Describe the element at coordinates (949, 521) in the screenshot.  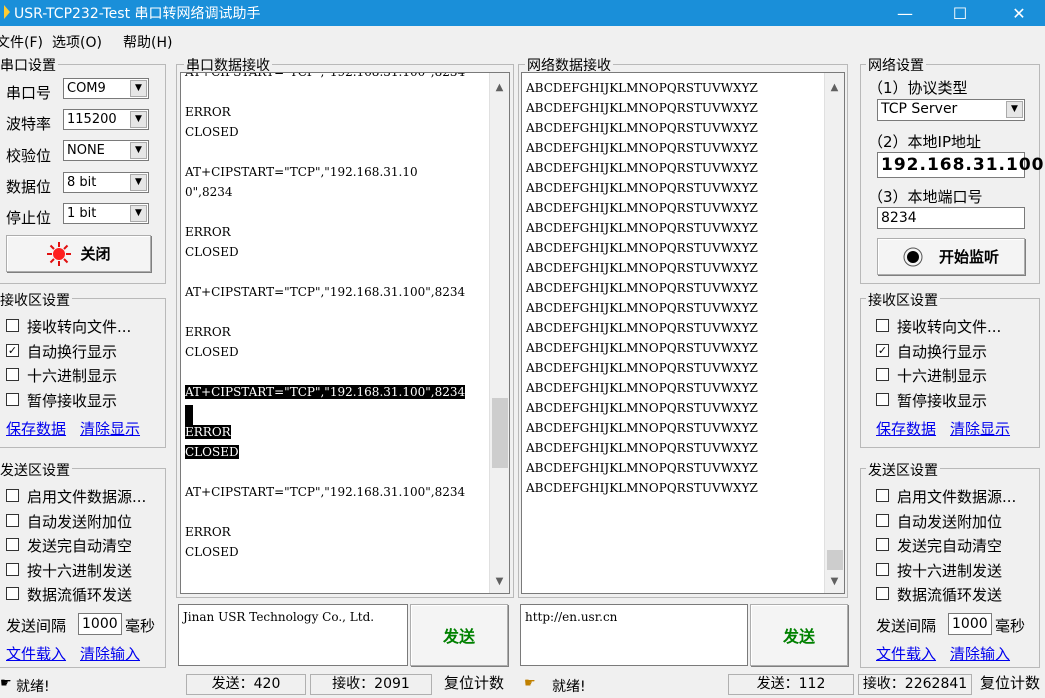
I see `right-send-checkbox-label-1: 自动发送附加位` at that location.